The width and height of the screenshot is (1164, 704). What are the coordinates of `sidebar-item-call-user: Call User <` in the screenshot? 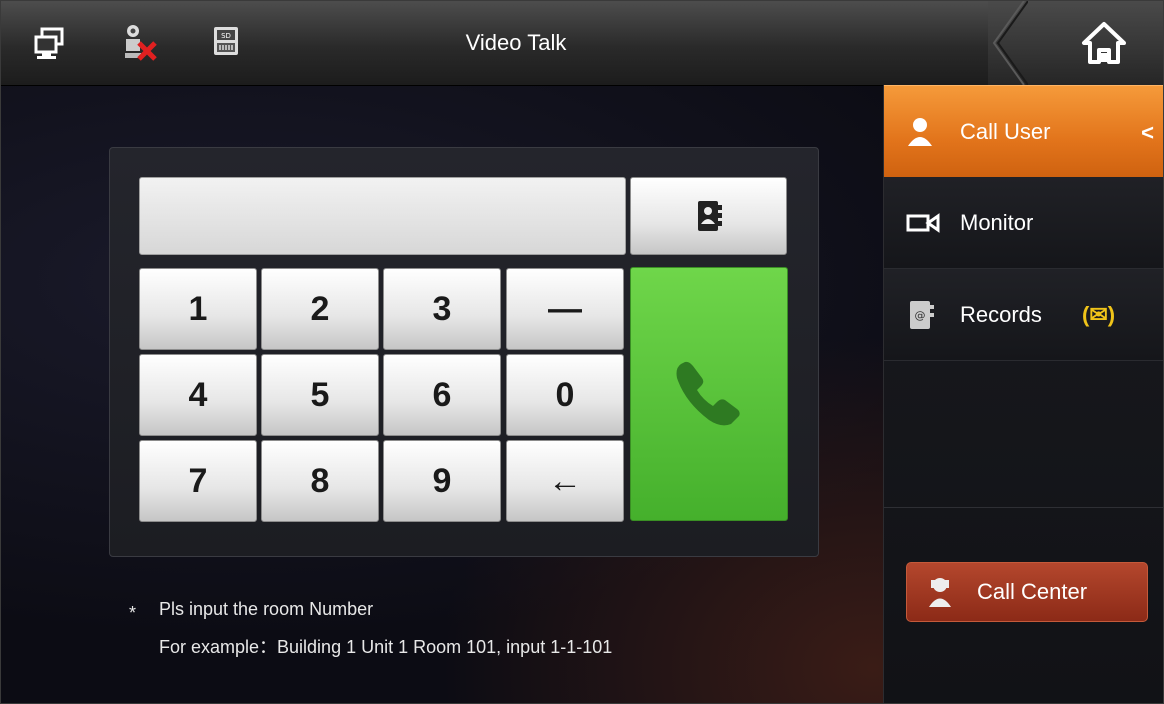 It's located at (1023, 131).